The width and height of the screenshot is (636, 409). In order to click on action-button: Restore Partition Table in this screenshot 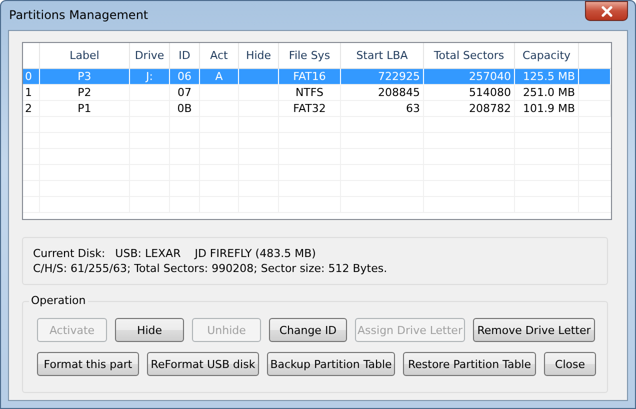, I will do `click(469, 364)`.